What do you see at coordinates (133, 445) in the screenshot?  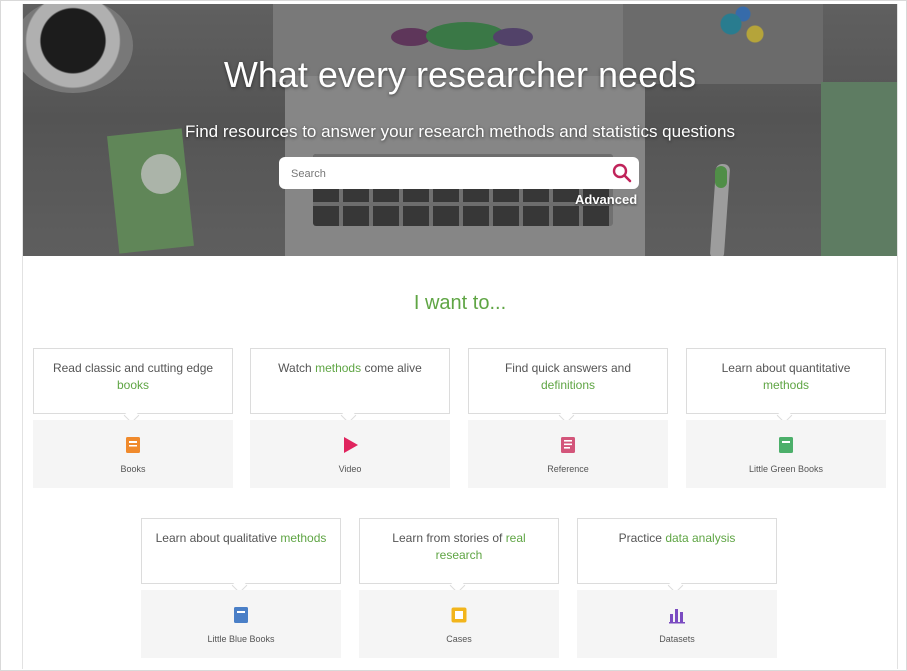 I see `book-icon` at bounding box center [133, 445].